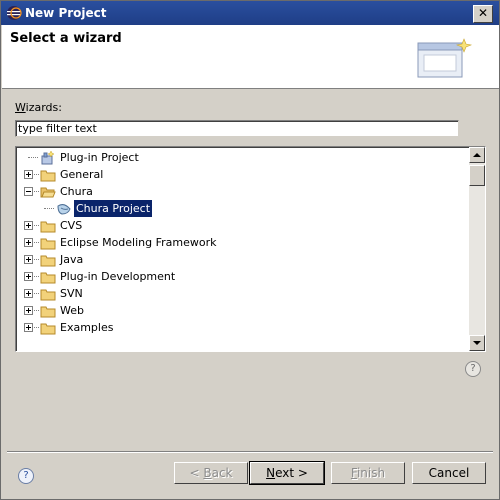 The height and width of the screenshot is (500, 500). Describe the element at coordinates (28, 191) in the screenshot. I see `collapse-icon` at that location.